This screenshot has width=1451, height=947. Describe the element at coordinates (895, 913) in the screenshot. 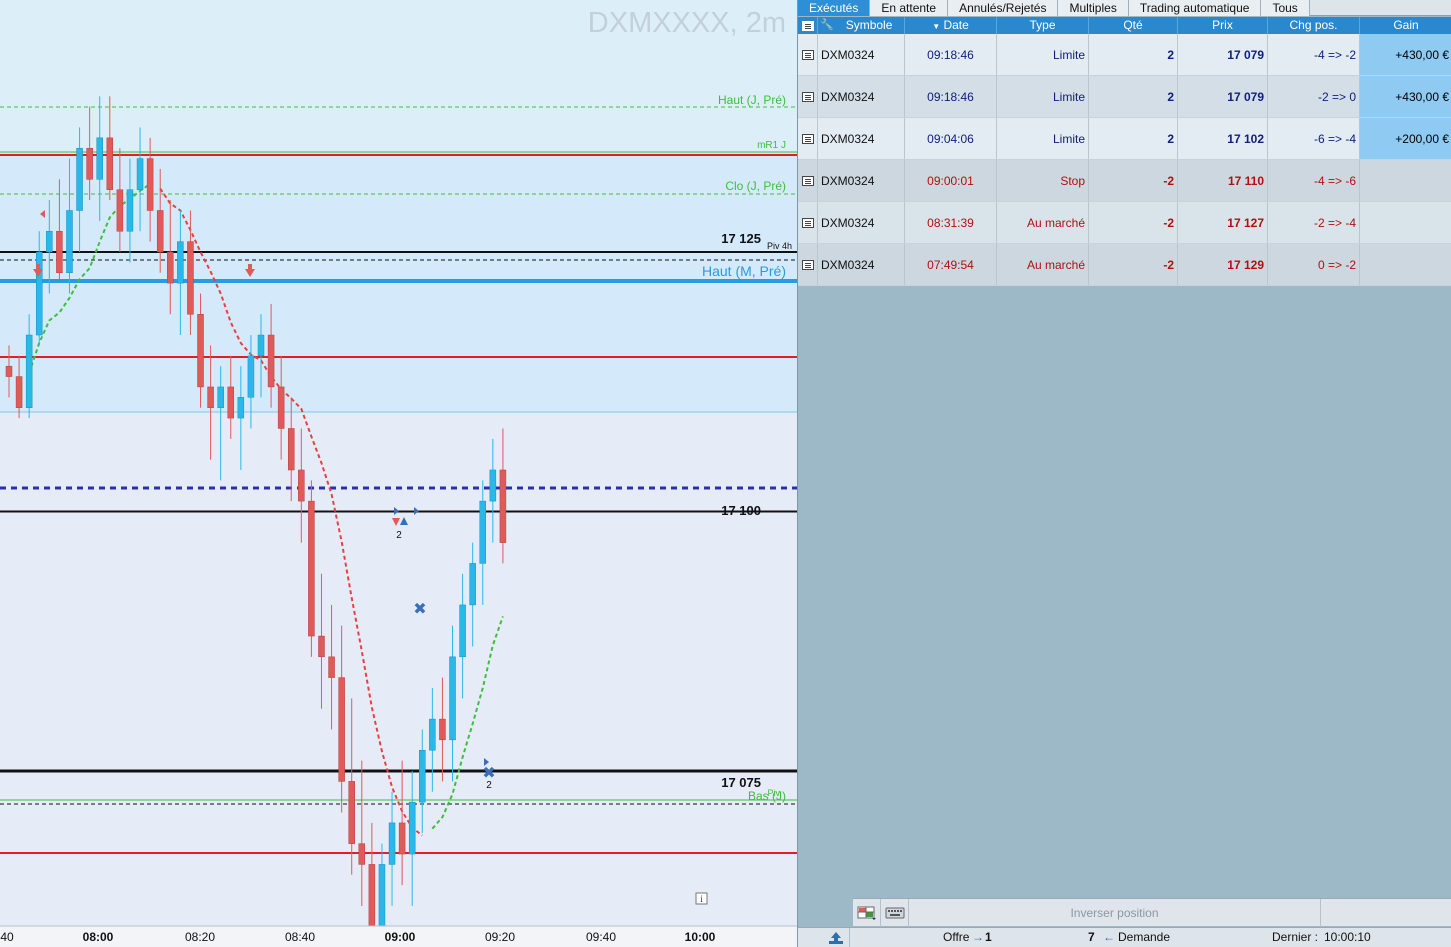

I see `keyboard-icon` at that location.